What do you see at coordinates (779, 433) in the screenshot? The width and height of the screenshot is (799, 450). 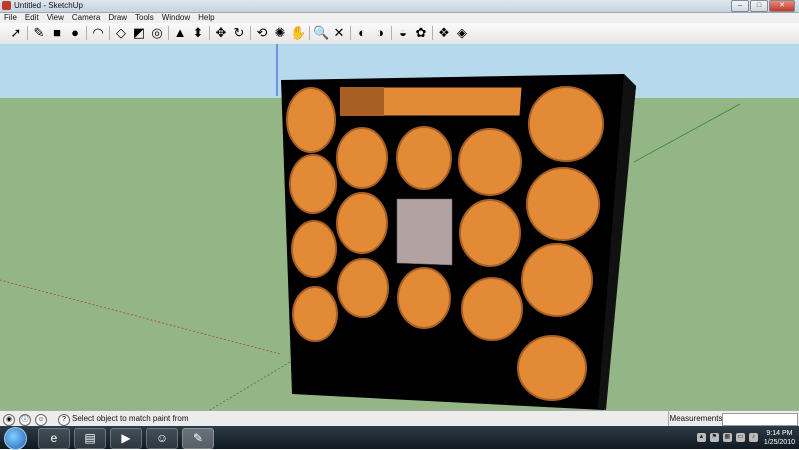 I see `clock-time: 9:14 PM` at bounding box center [779, 433].